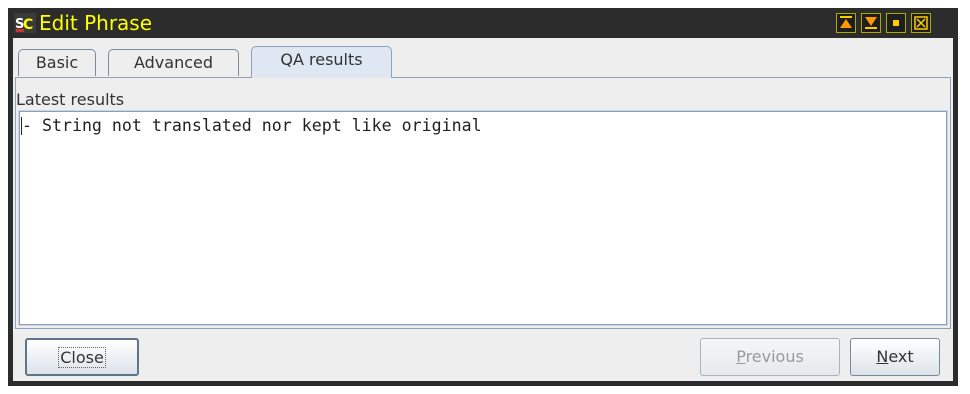 The height and width of the screenshot is (394, 970). I want to click on next-mnemonic: N, so click(882, 356).